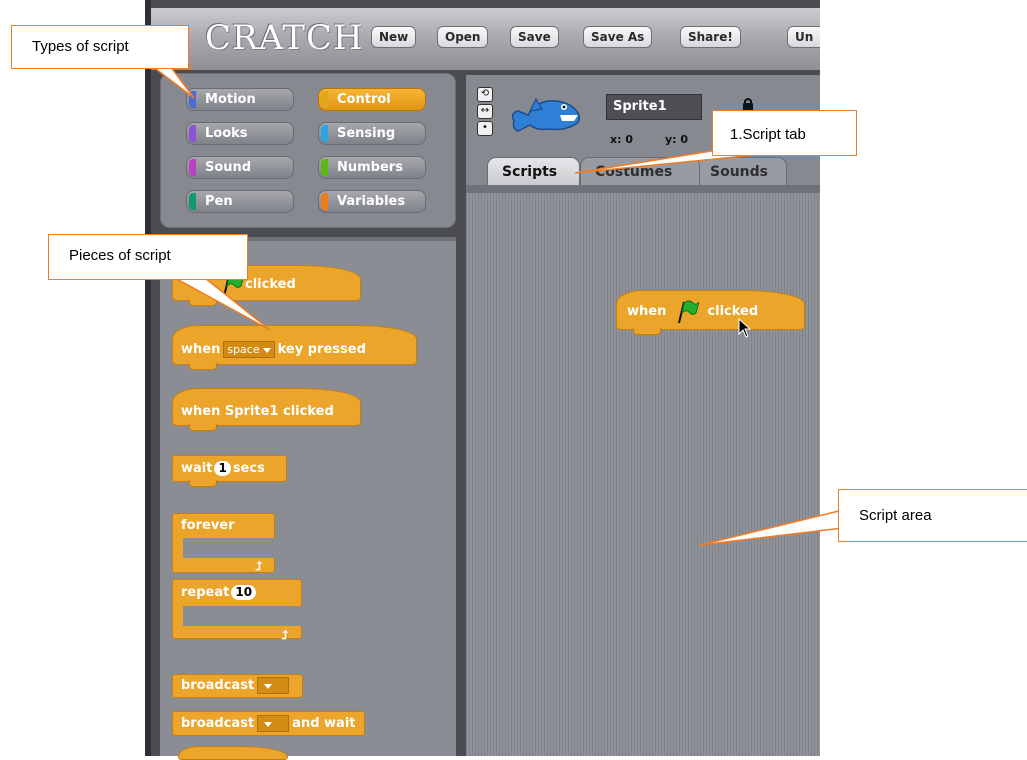  What do you see at coordinates (172, 82) in the screenshot?
I see `types-pointer` at bounding box center [172, 82].